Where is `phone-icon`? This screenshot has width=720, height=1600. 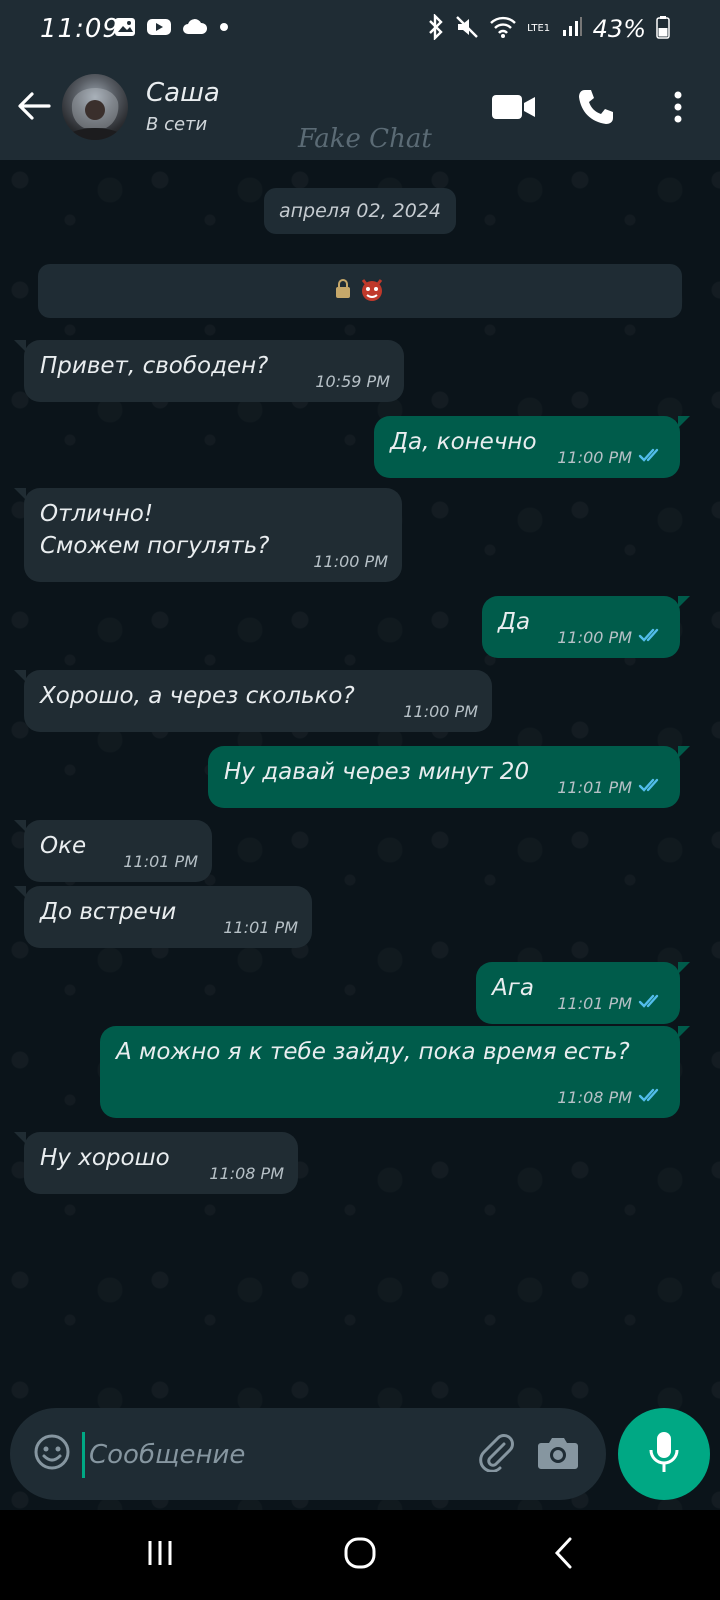 phone-icon is located at coordinates (596, 109).